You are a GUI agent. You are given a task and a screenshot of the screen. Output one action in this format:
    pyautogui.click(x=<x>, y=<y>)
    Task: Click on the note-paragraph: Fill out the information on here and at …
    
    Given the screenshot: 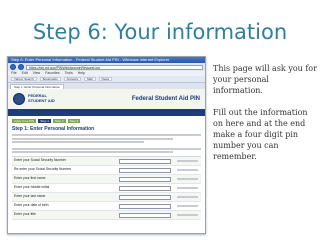 What is the action you would take?
    pyautogui.click(x=260, y=134)
    